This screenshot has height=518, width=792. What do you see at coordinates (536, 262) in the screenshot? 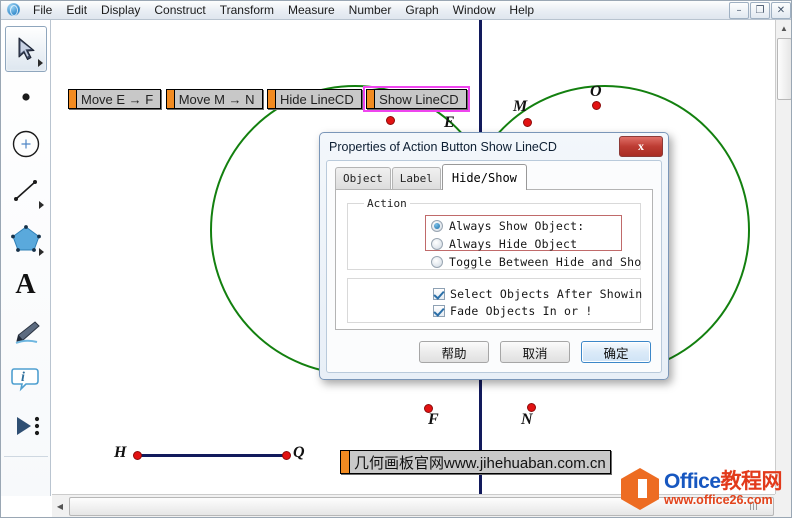
I see `radio-toggle-hide-show: Toggle Between Hide and Sho` at bounding box center [536, 262].